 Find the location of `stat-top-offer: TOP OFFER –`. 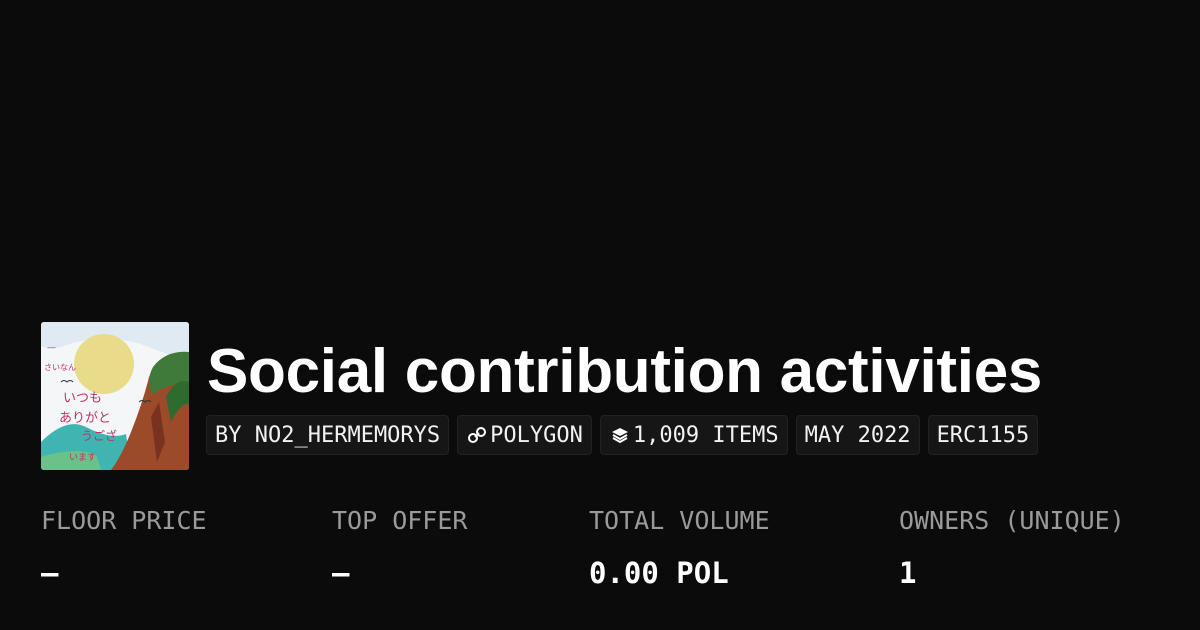

stat-top-offer: TOP OFFER – is located at coordinates (399, 548).